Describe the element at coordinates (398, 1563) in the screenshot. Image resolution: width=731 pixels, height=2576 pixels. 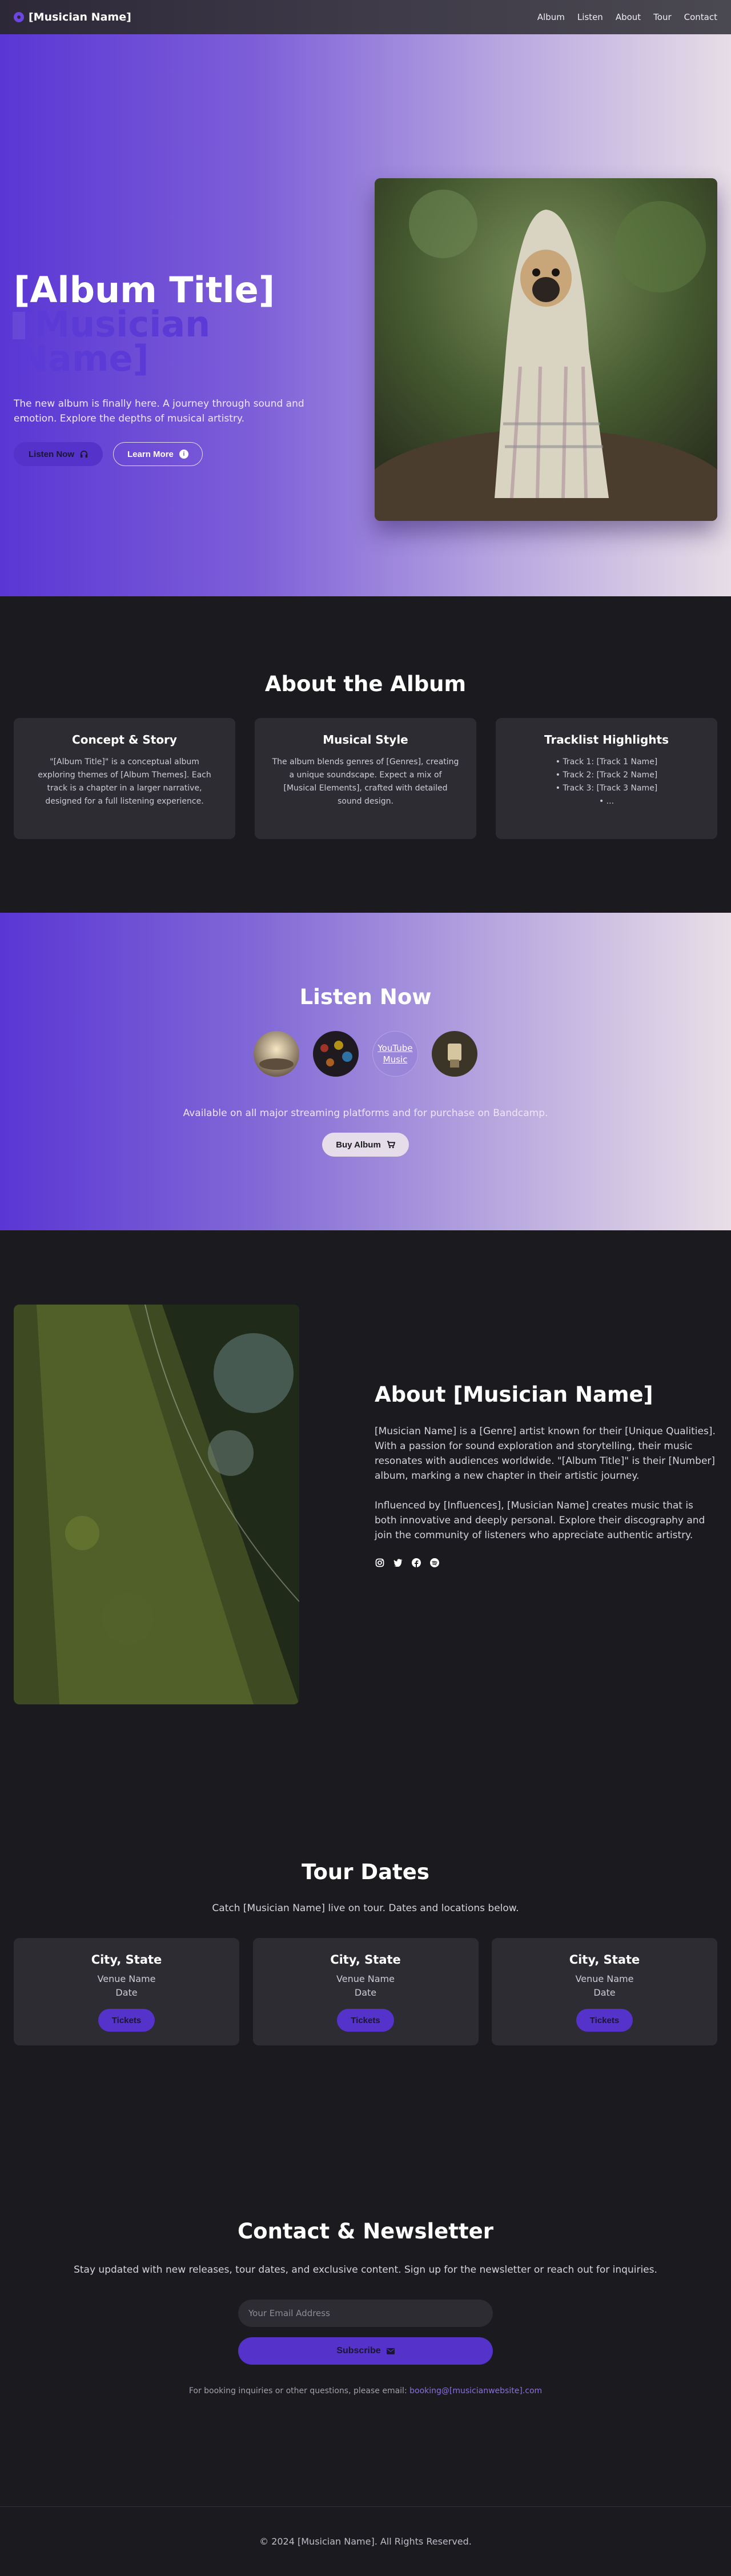
I see `twitter-icon` at that location.